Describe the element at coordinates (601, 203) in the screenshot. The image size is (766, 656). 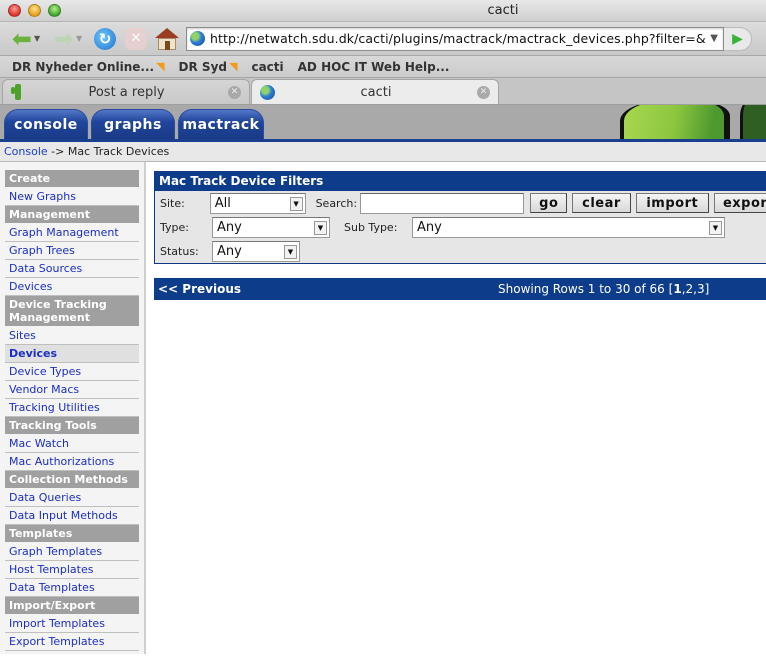
I see `clear-button: clear` at that location.